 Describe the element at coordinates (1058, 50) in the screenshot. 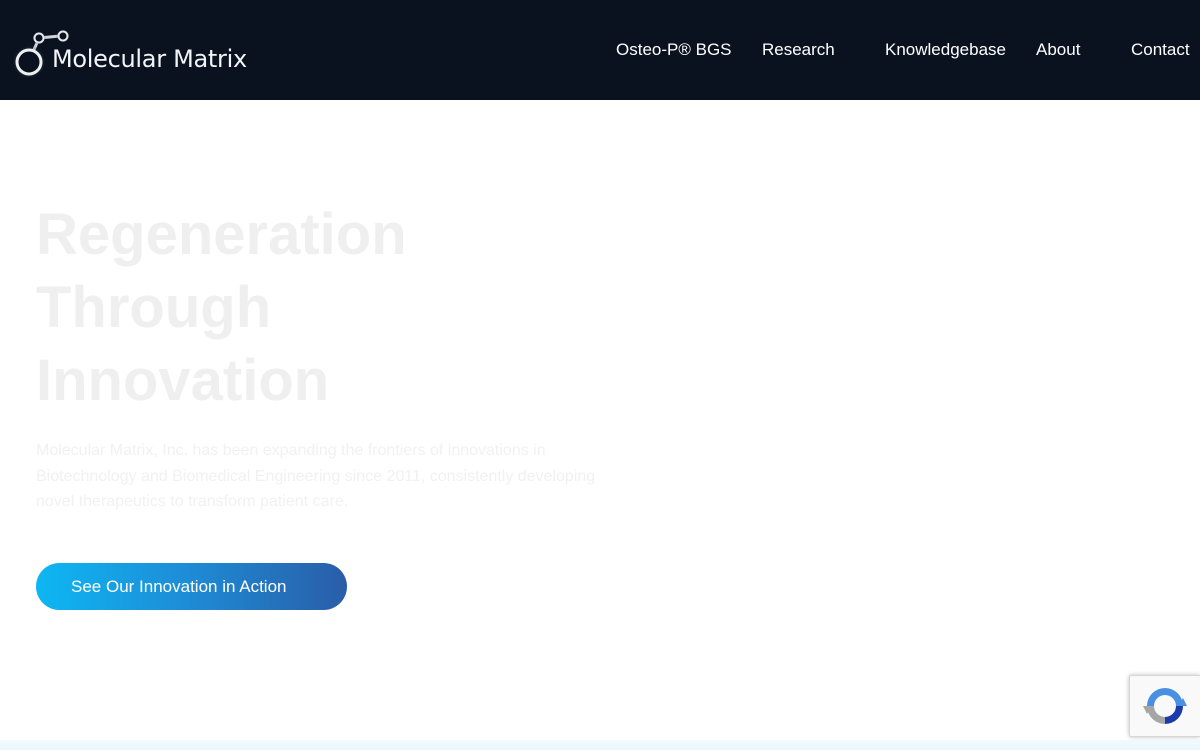

I see `nav-item-about: About` at that location.